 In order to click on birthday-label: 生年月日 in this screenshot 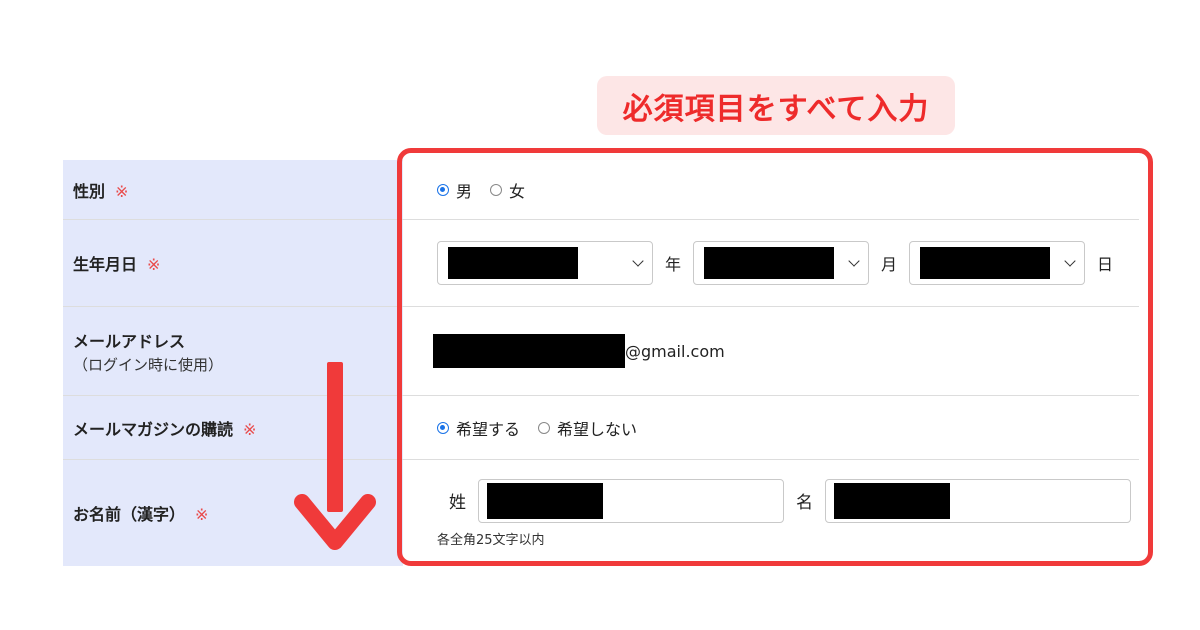, I will do `click(105, 264)`.